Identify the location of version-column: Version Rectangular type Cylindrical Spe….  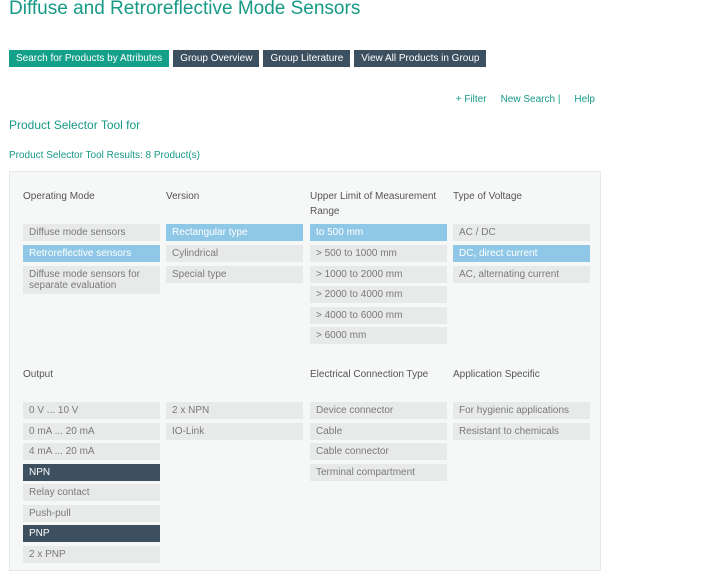
(234, 236).